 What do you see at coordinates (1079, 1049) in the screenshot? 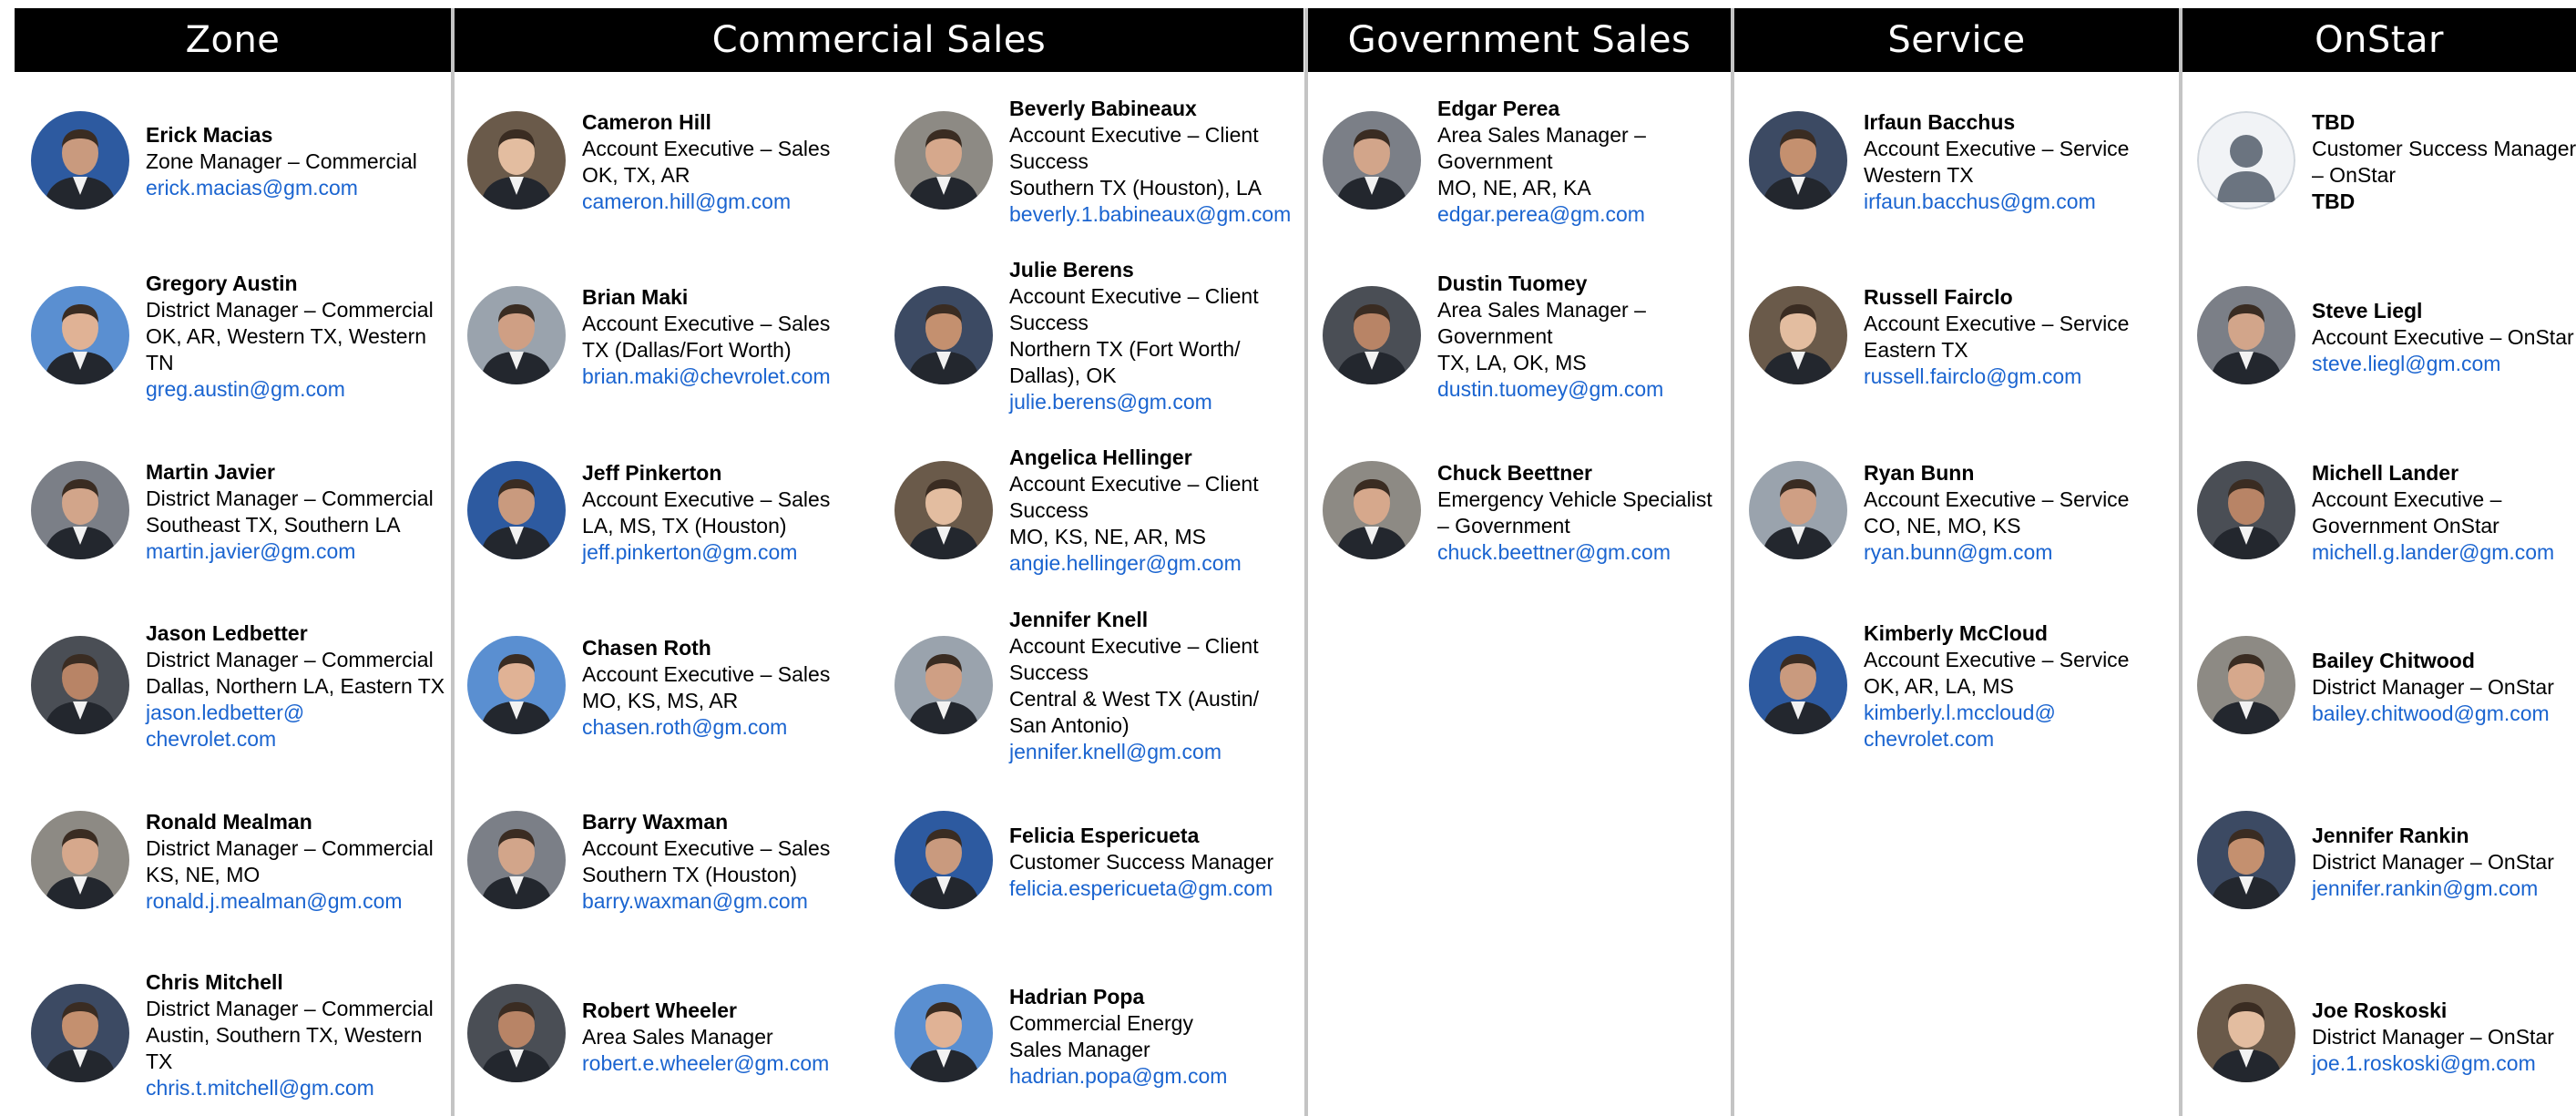
I see `contact-detail: Sales Manager` at bounding box center [1079, 1049].